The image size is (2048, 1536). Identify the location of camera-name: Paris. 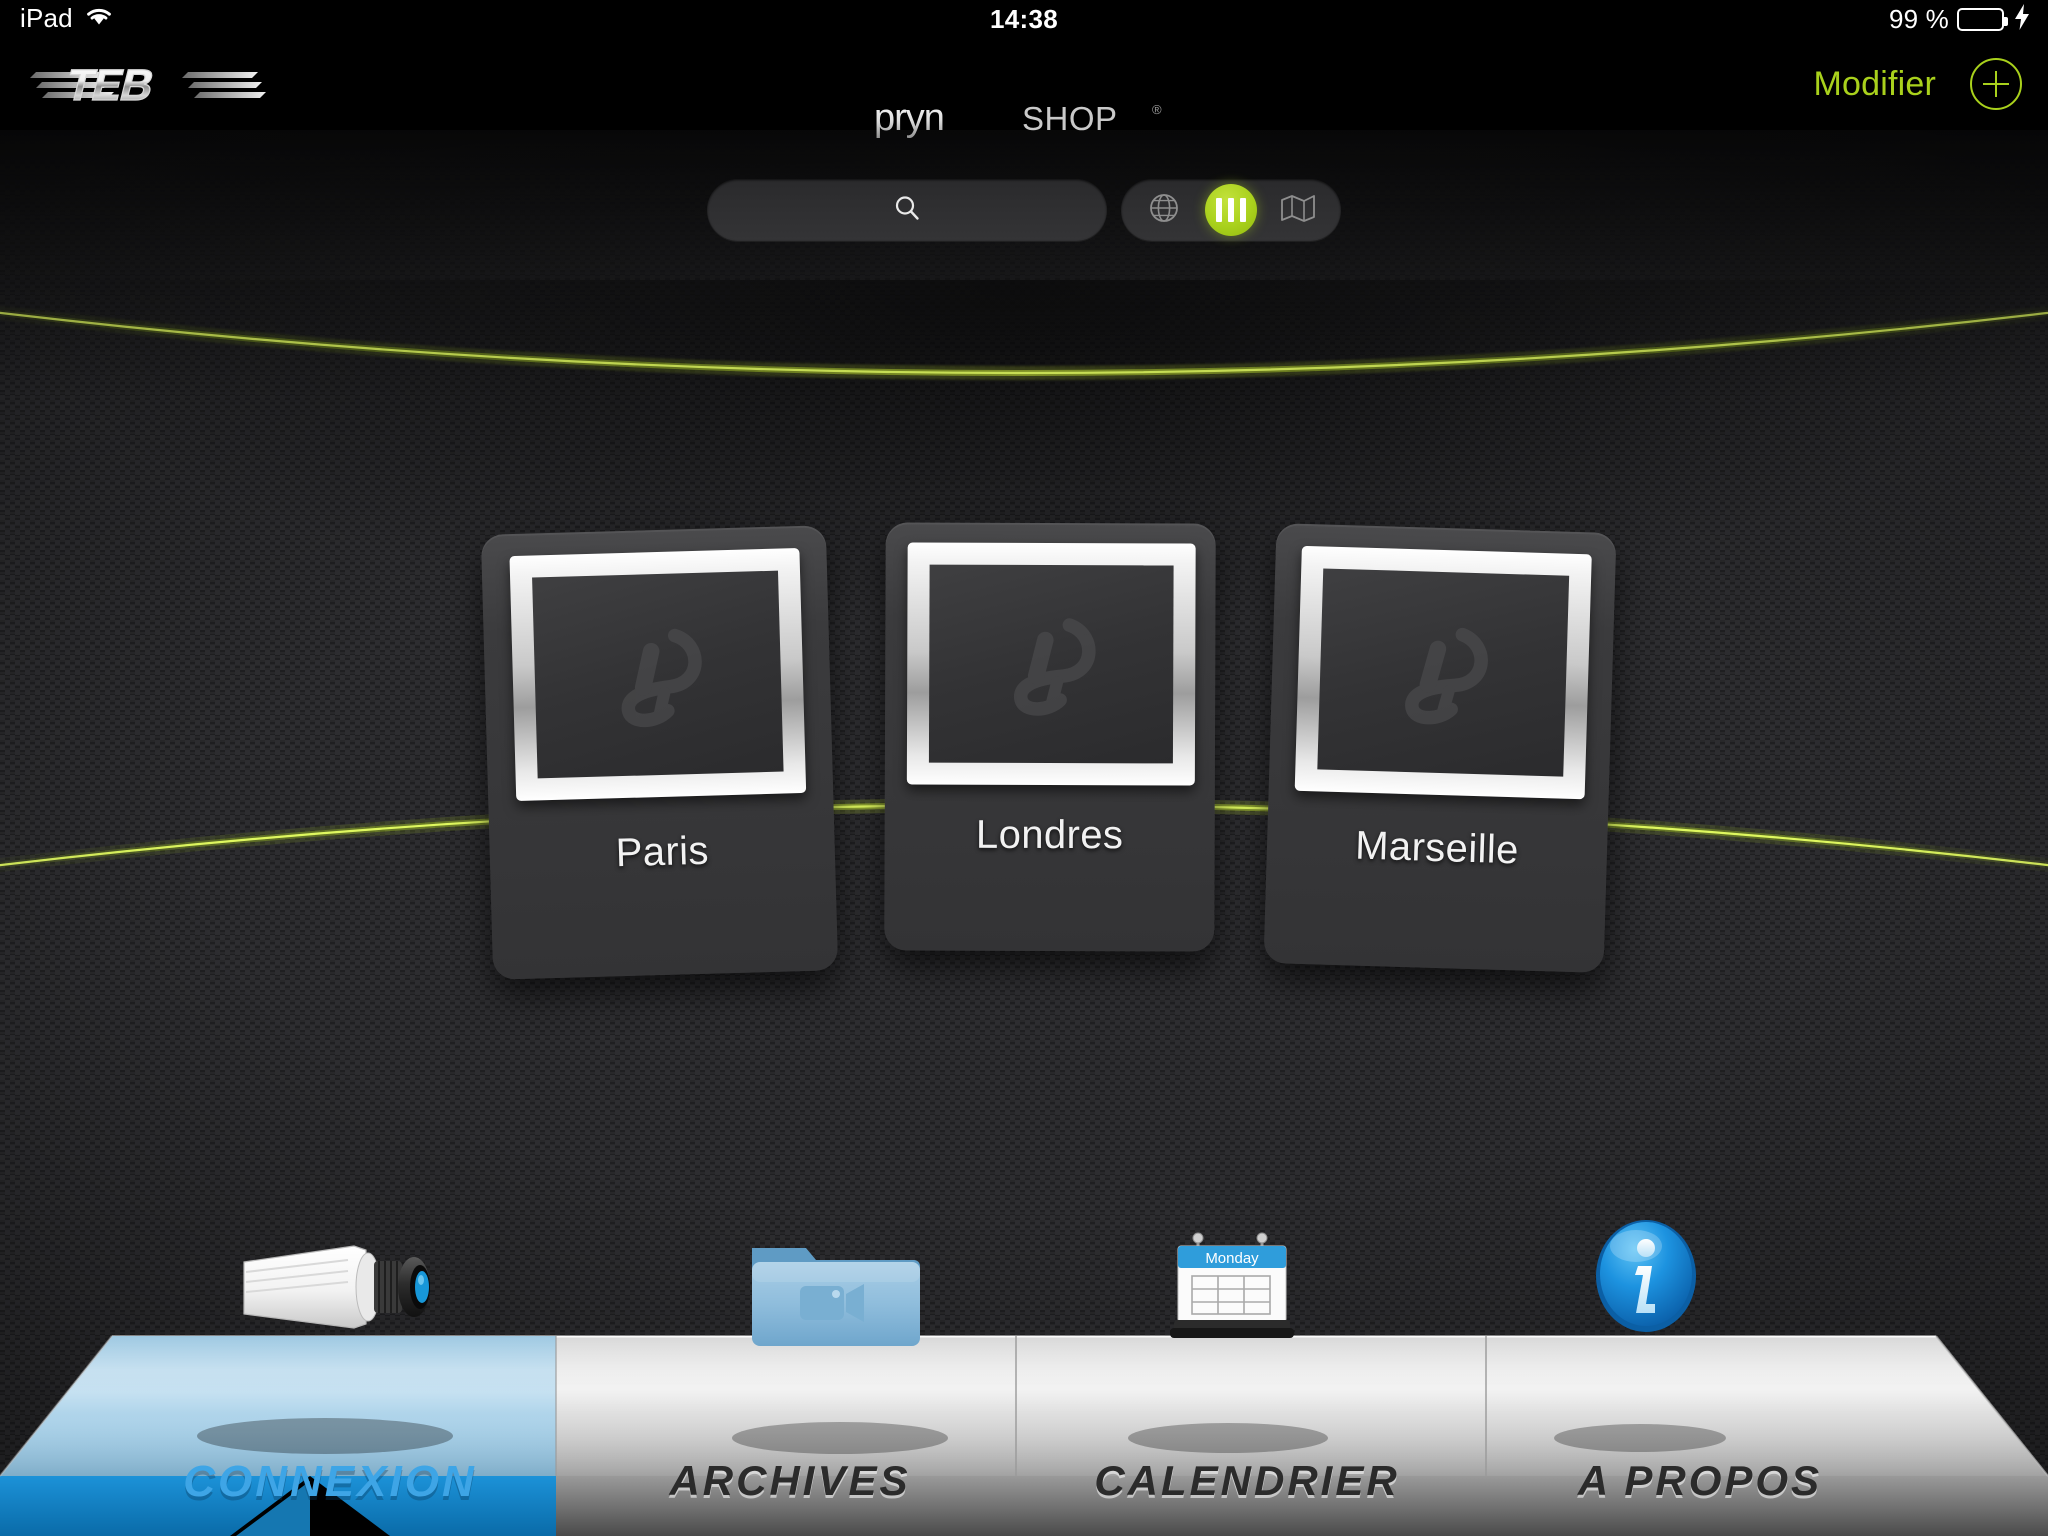
(662, 852).